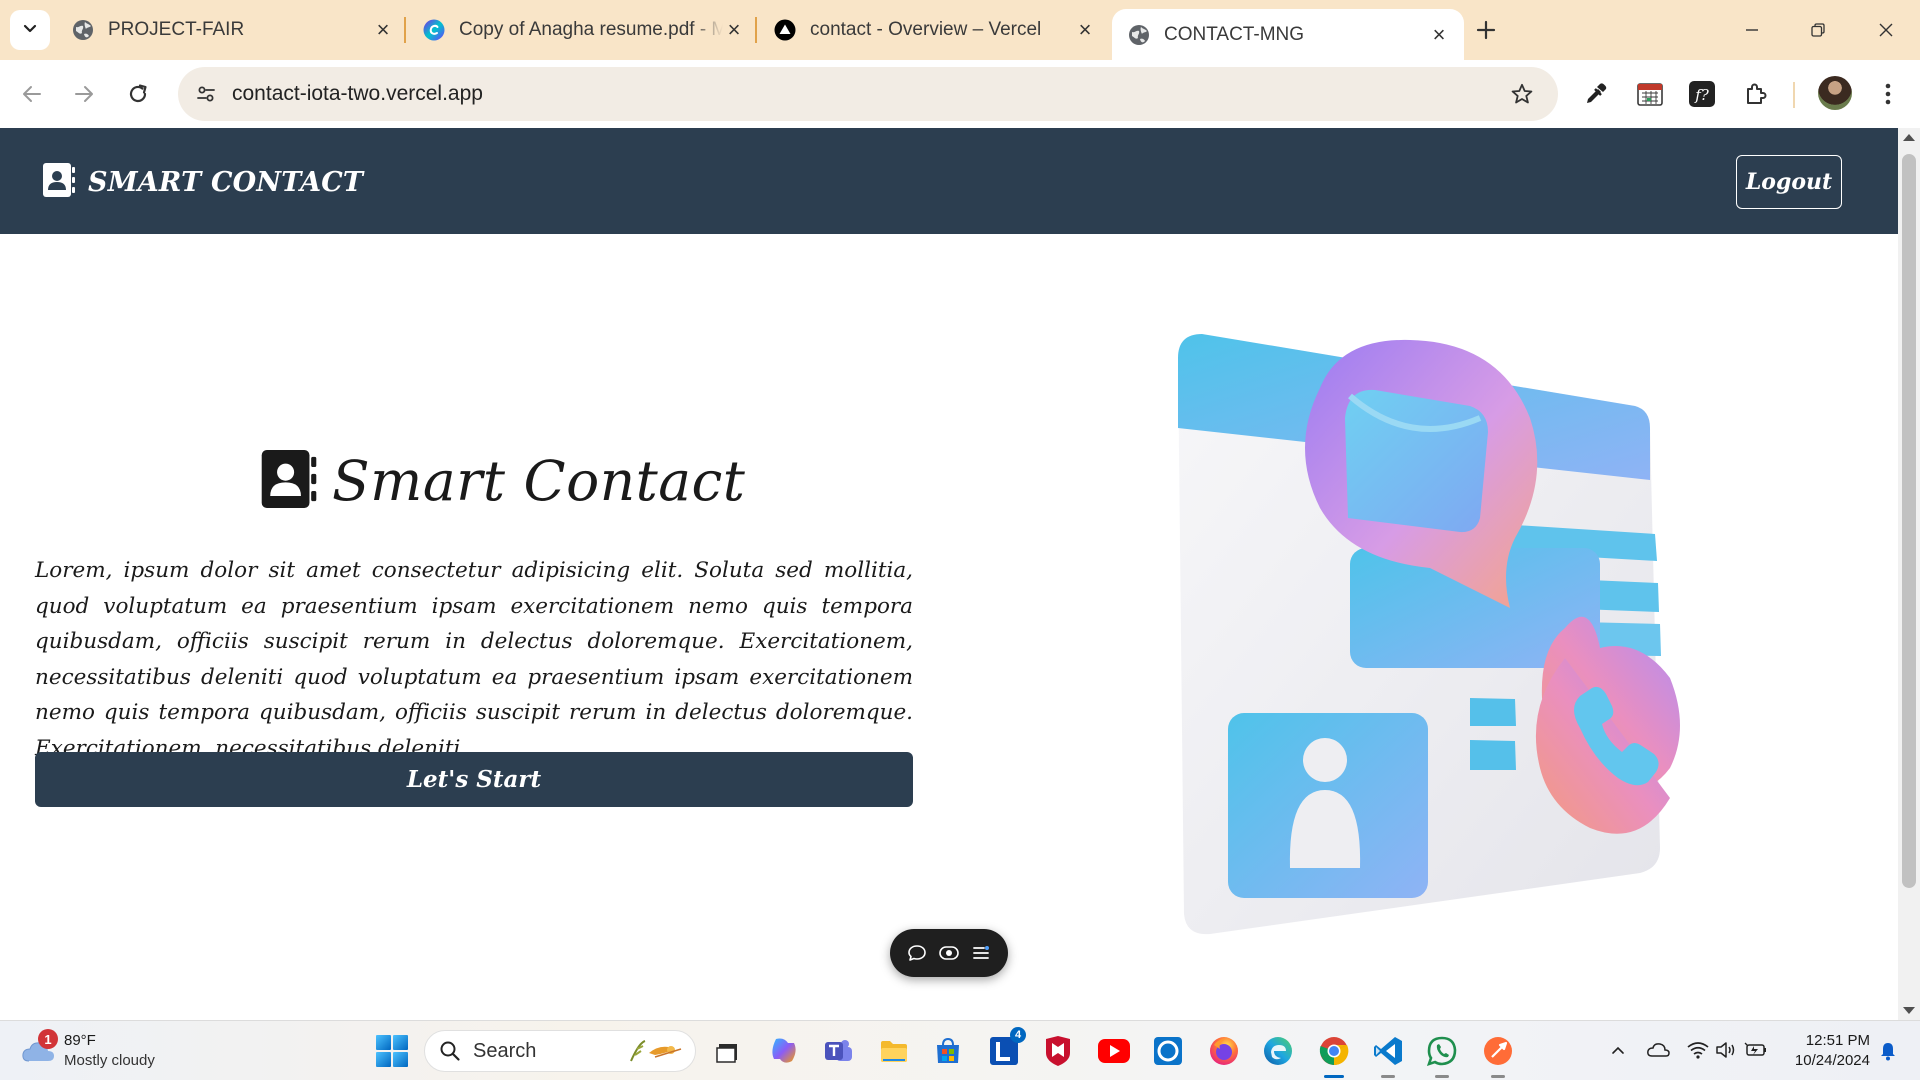 The height and width of the screenshot is (1080, 1920). I want to click on vscode-icon, so click(1388, 1055).